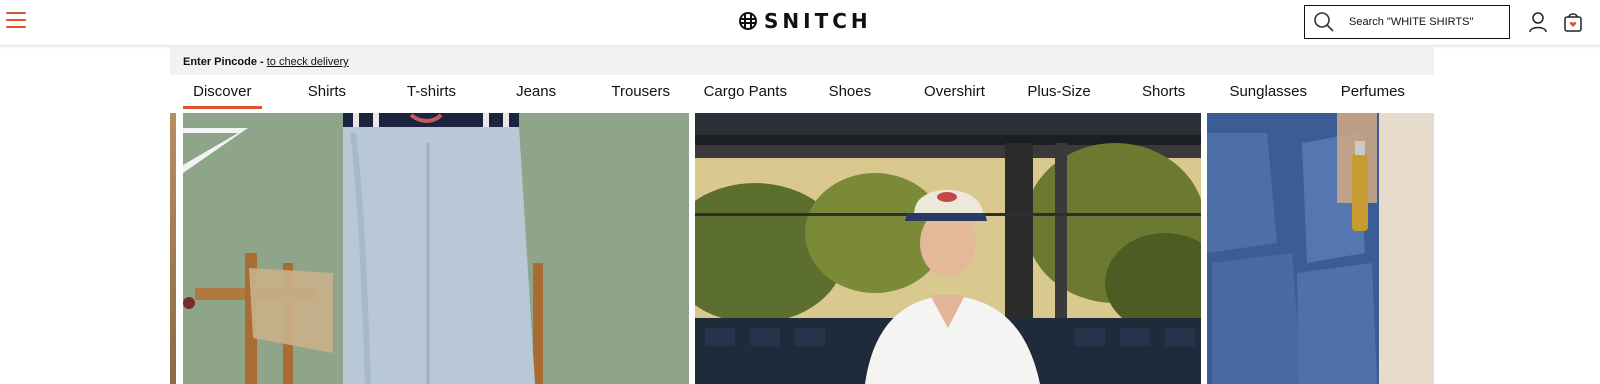 Image resolution: width=1600 pixels, height=384 pixels. I want to click on pincode-label: Enter Pincode -, so click(223, 62).